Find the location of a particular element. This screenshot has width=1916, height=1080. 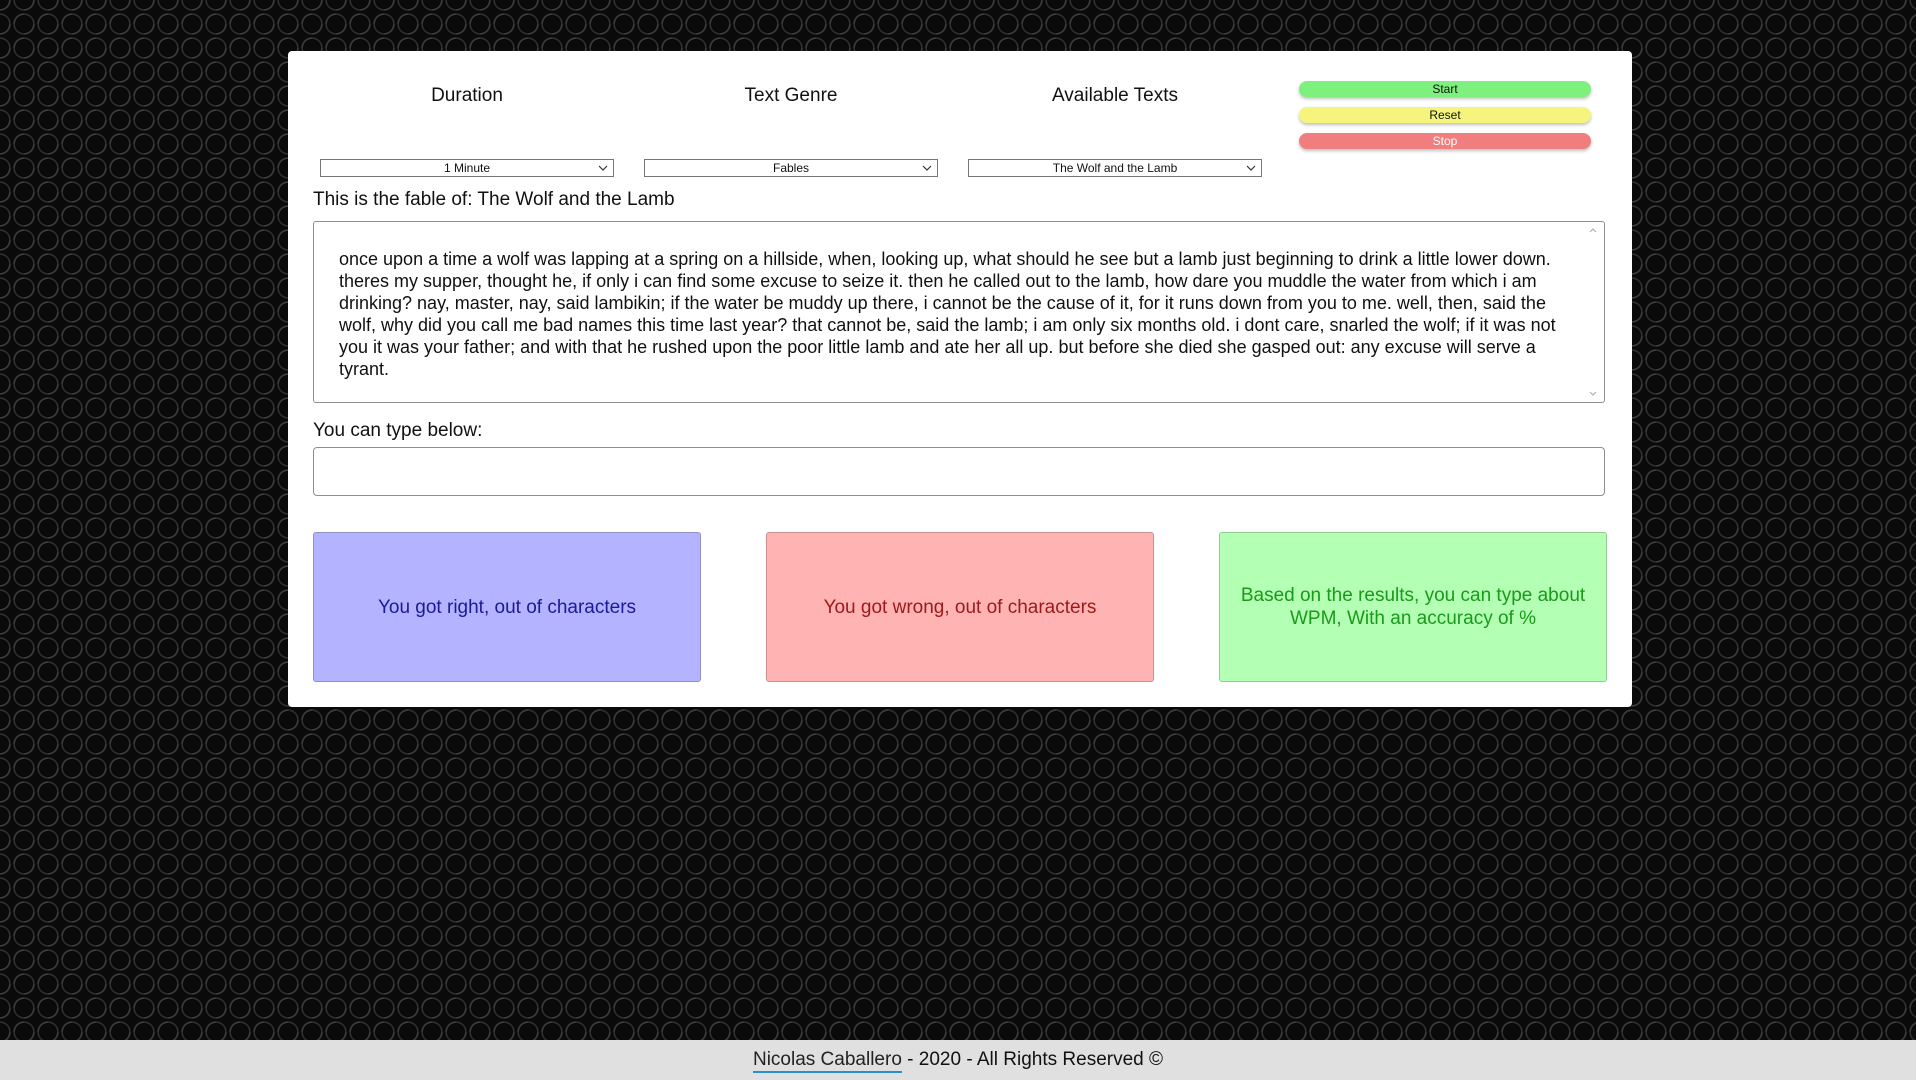

type-label: You can type below: is located at coordinates (398, 430).